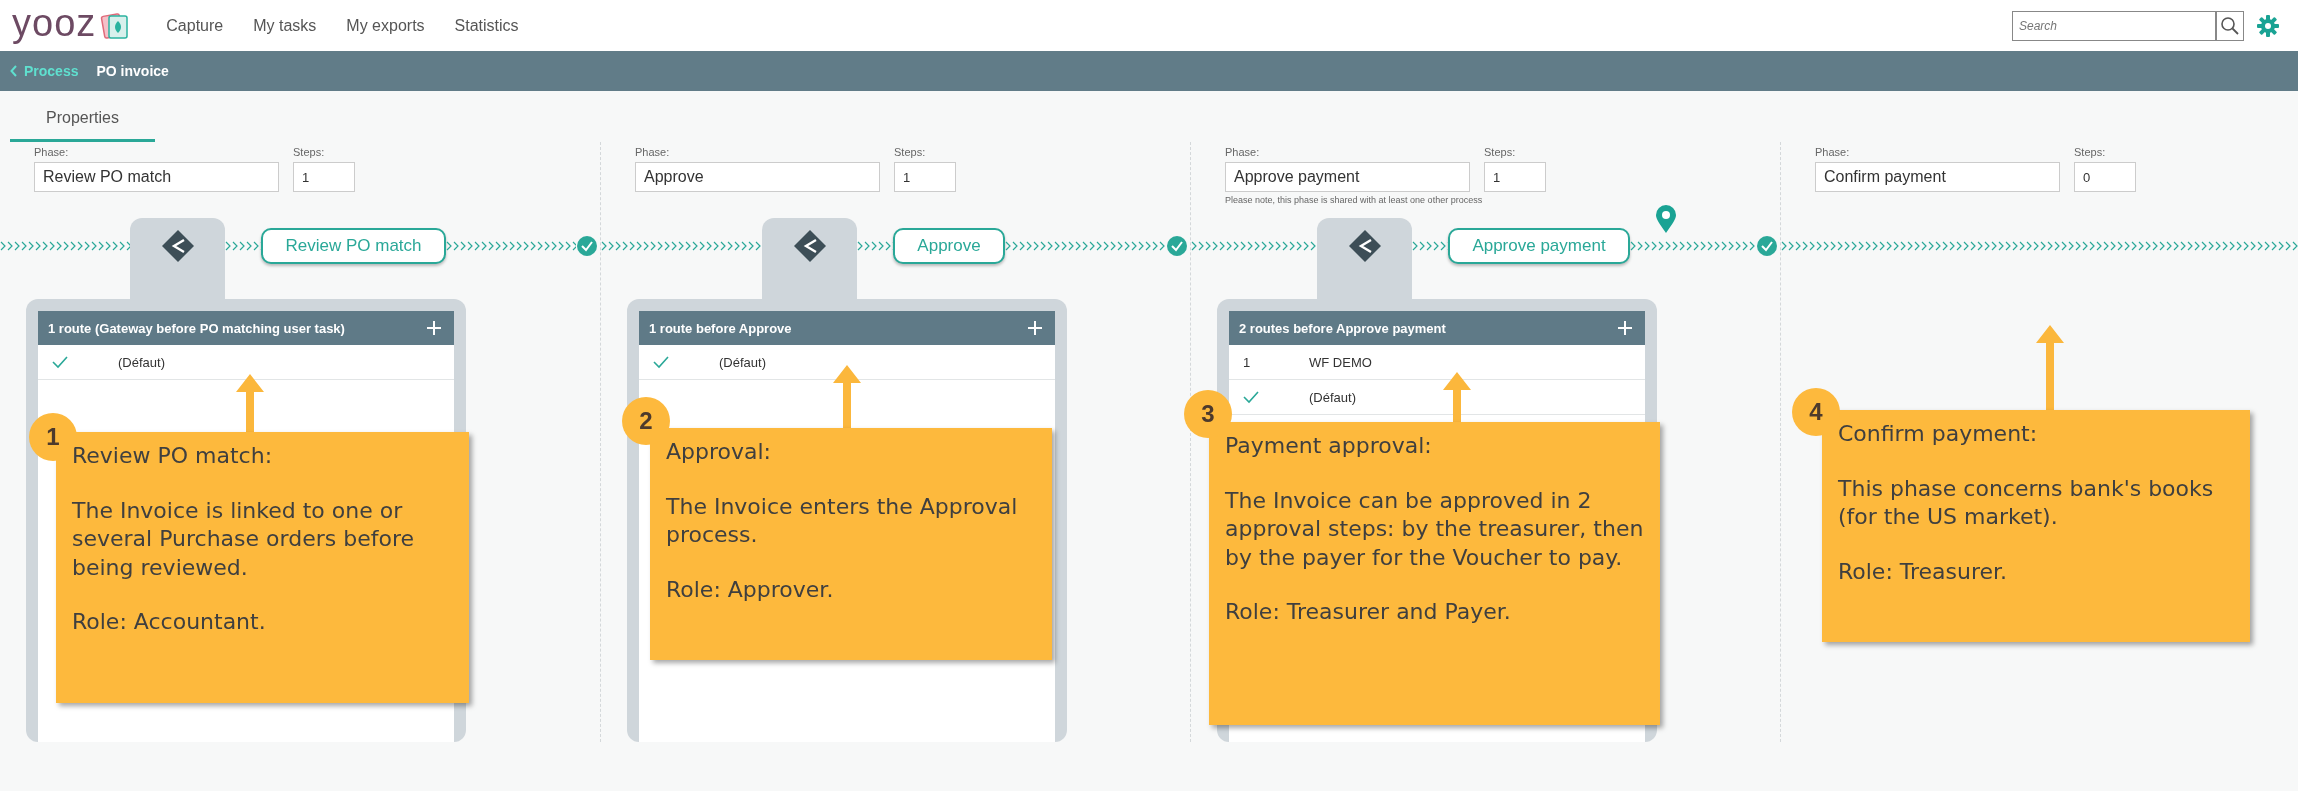  What do you see at coordinates (486, 25) in the screenshot?
I see `nav-link: Statistics` at bounding box center [486, 25].